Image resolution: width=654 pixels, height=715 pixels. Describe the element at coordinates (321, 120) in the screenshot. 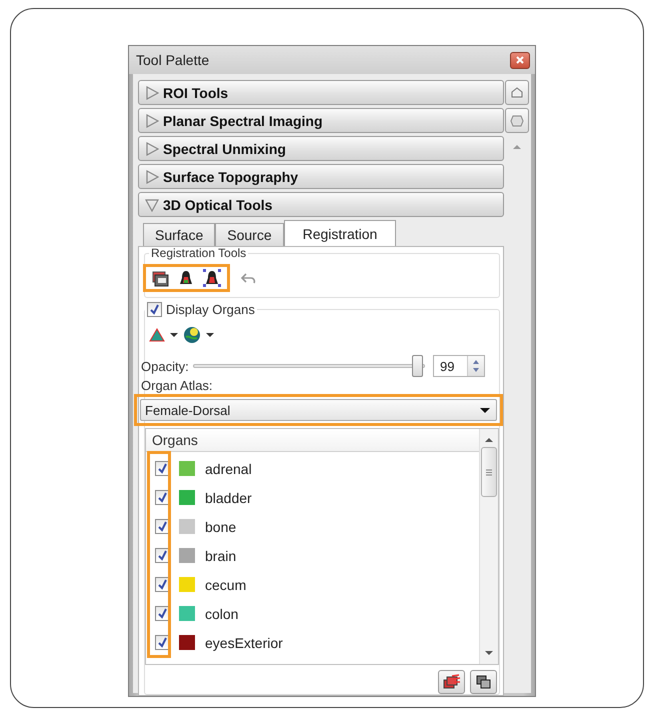

I see `section-header: Planar Spectral Imaging` at that location.